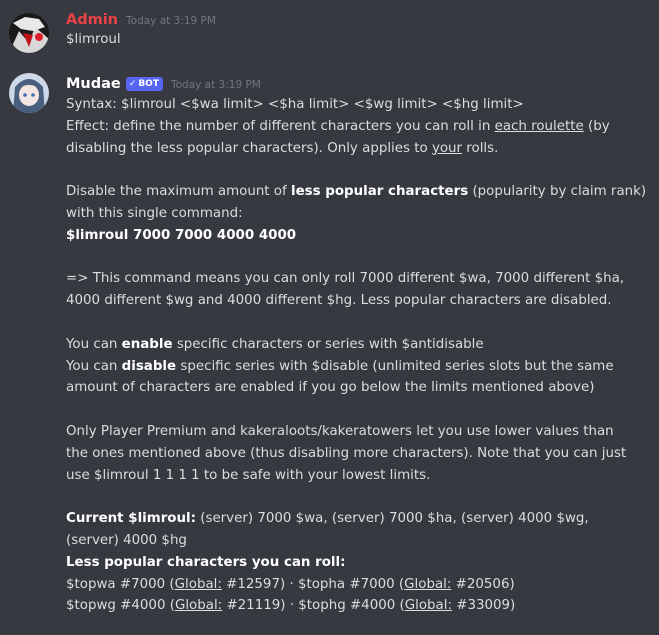  What do you see at coordinates (447, 148) in the screenshot?
I see `emphasis-your: your` at bounding box center [447, 148].